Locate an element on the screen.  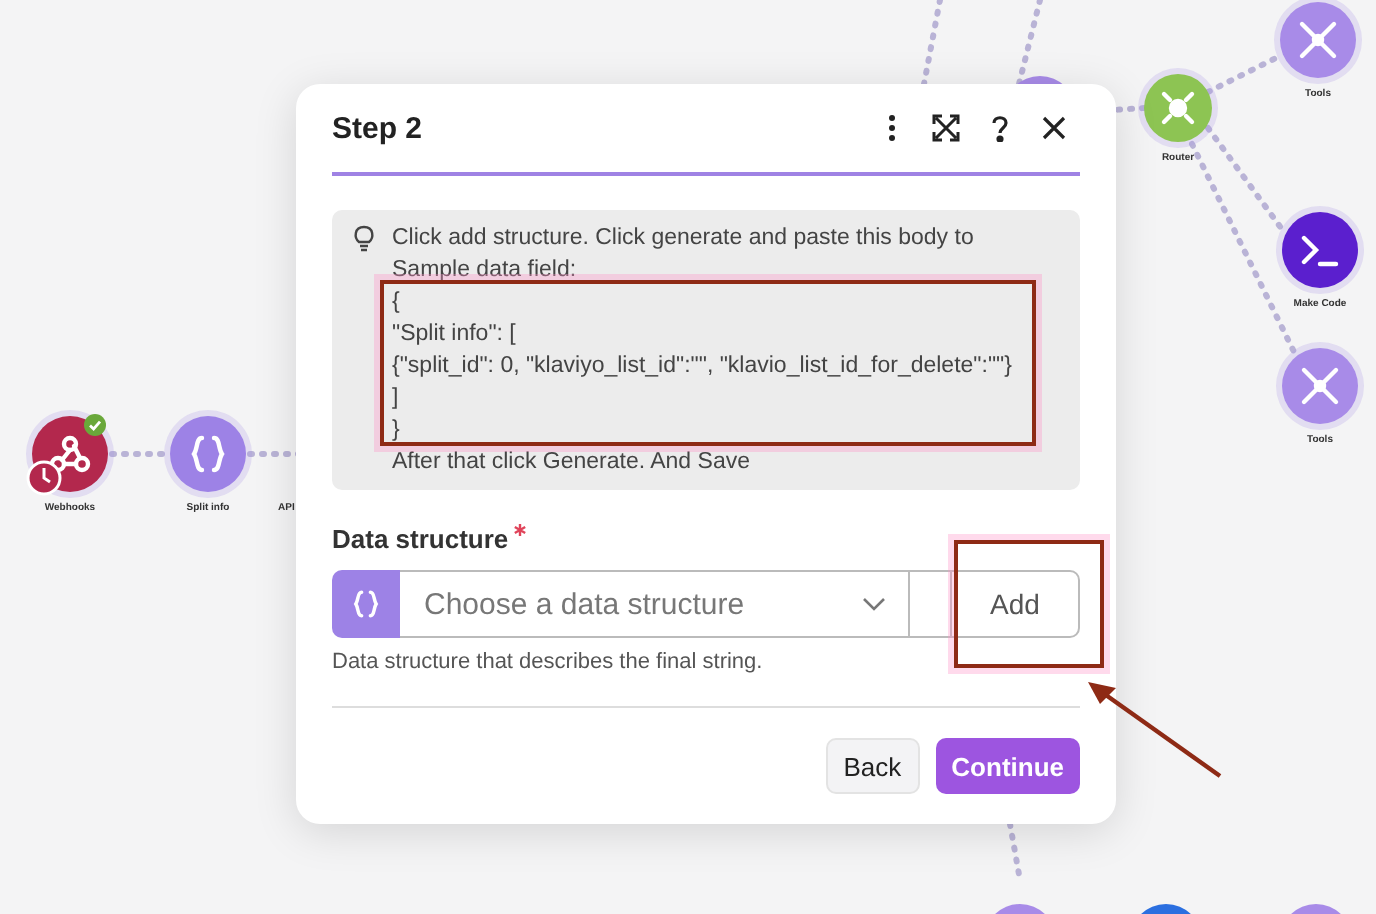
code-line: { is located at coordinates (397, 303).